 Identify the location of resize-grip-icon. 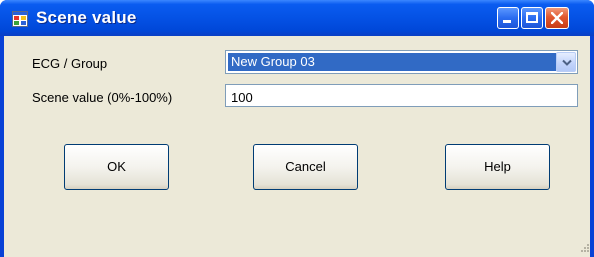
(584, 247).